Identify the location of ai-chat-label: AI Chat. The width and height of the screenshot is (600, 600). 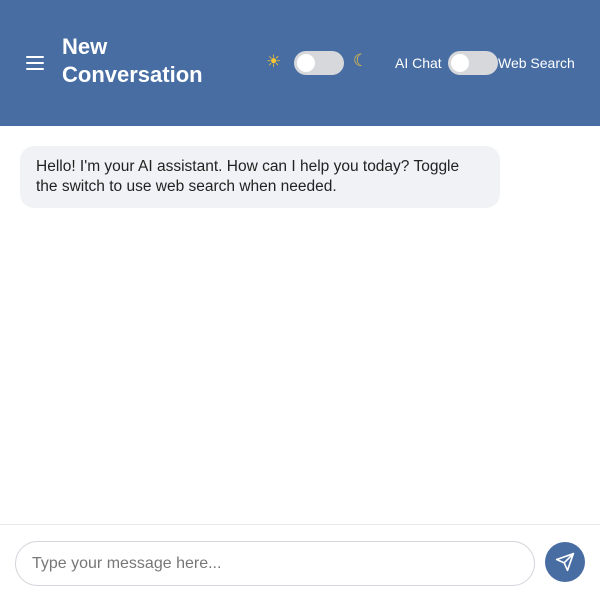
(418, 63).